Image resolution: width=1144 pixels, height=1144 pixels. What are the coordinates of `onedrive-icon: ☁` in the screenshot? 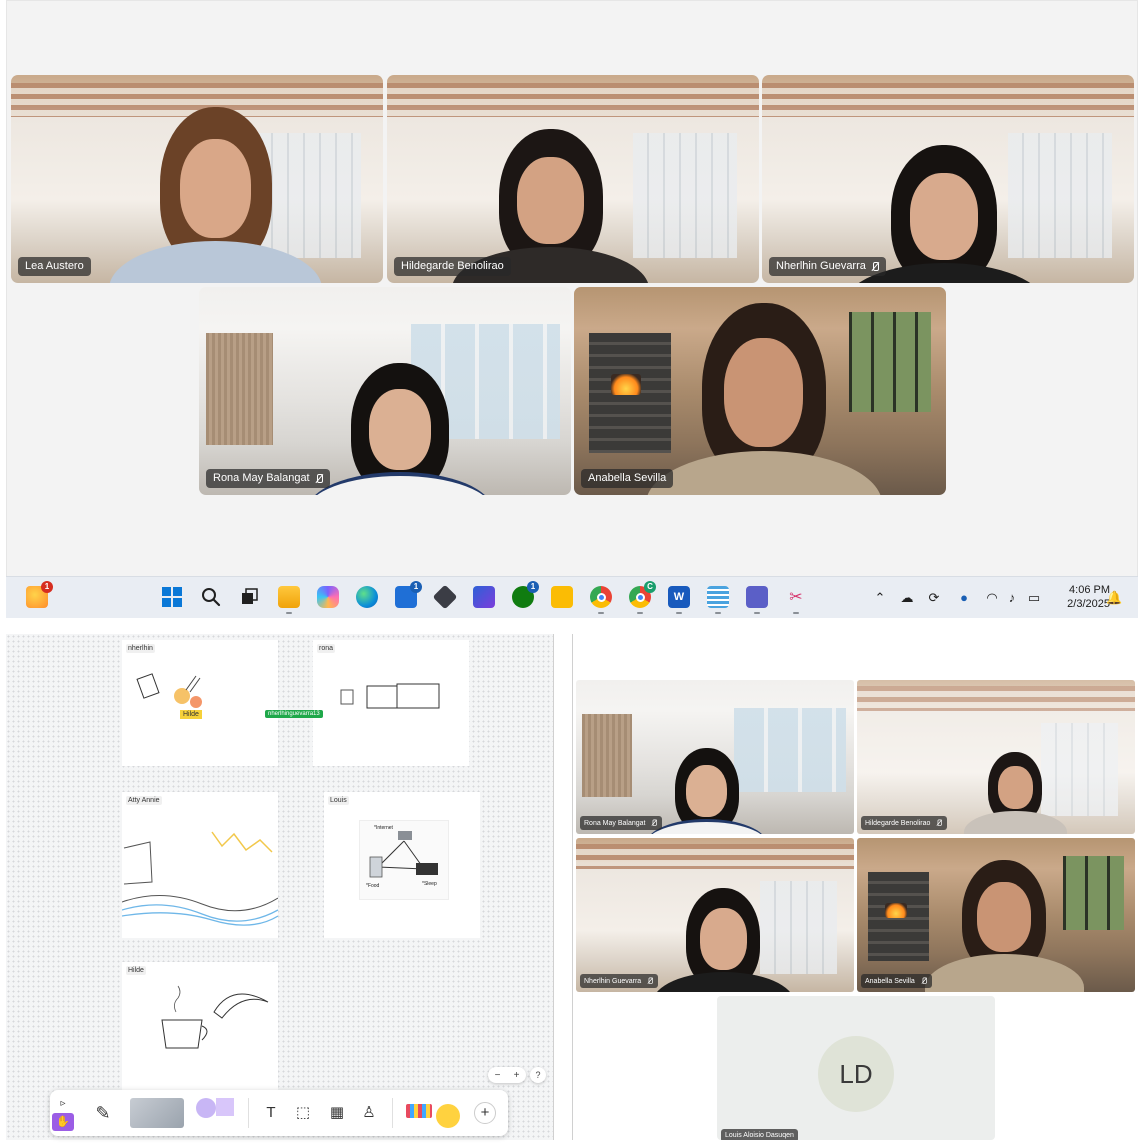 It's located at (907, 598).